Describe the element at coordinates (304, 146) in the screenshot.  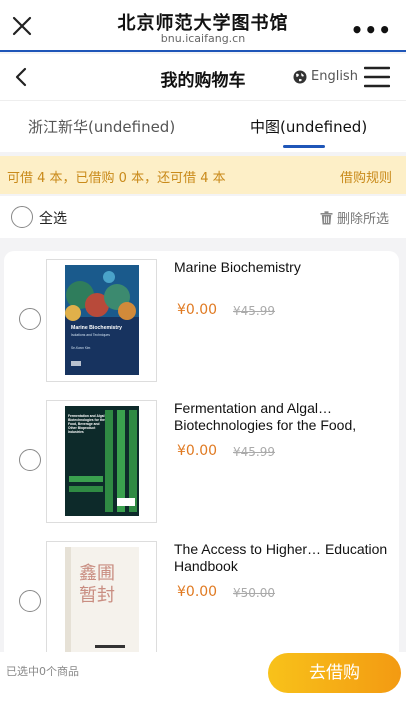
I see `active-tab-indicator` at that location.